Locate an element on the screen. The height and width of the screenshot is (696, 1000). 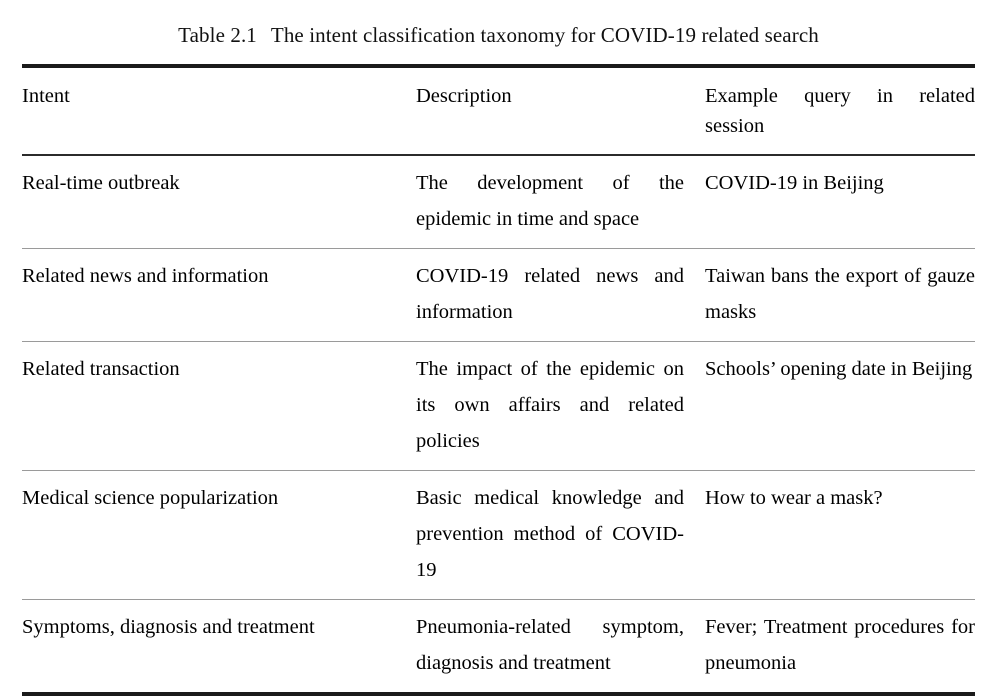
column-header-intent: Intent is located at coordinates (217, 112).